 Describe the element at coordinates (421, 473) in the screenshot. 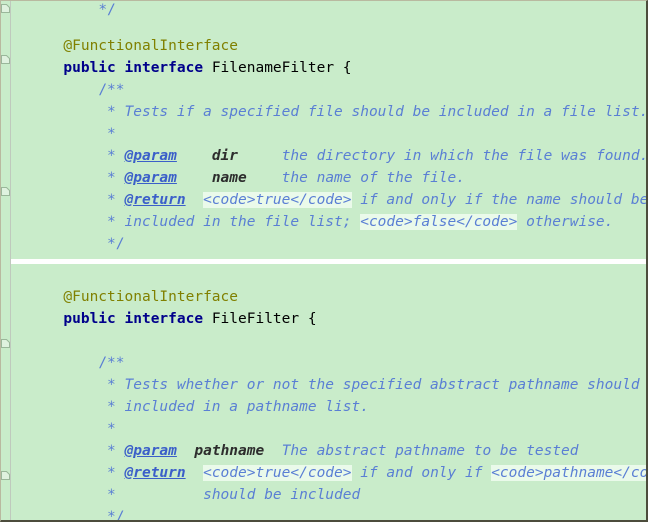

I see `javadoc-text: if and only if` at that location.